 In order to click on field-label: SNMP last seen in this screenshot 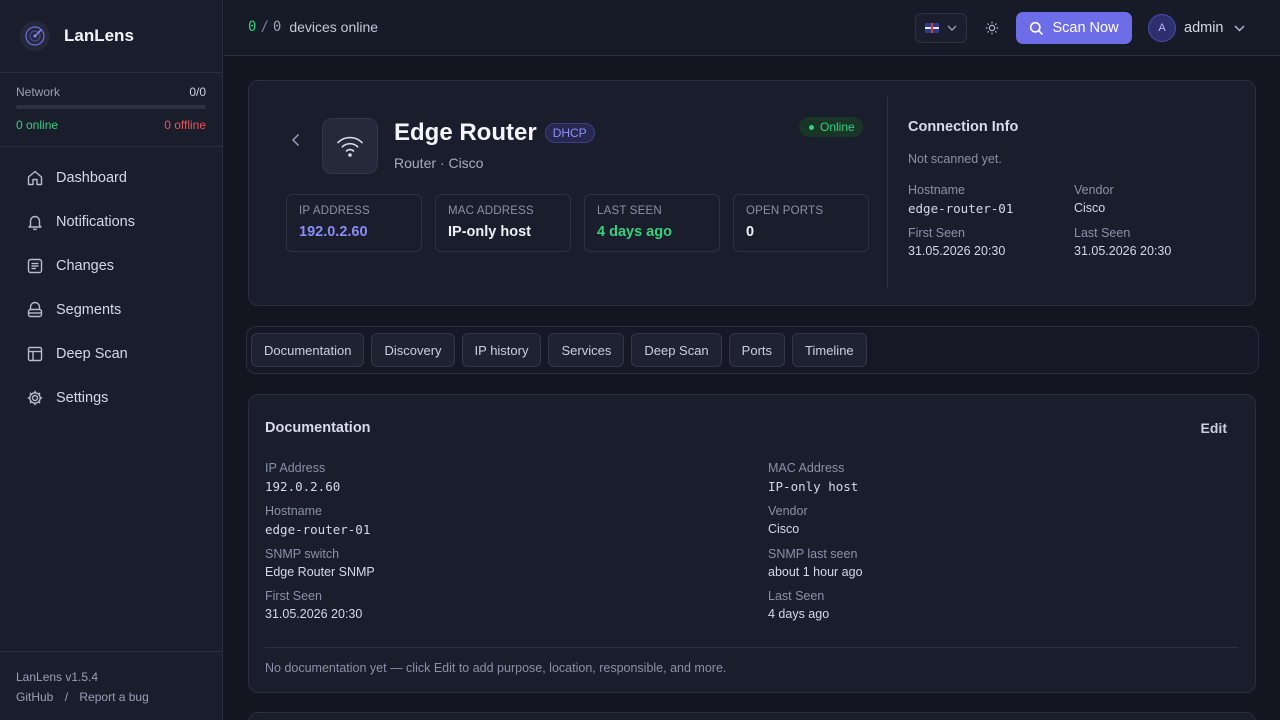, I will do `click(813, 554)`.